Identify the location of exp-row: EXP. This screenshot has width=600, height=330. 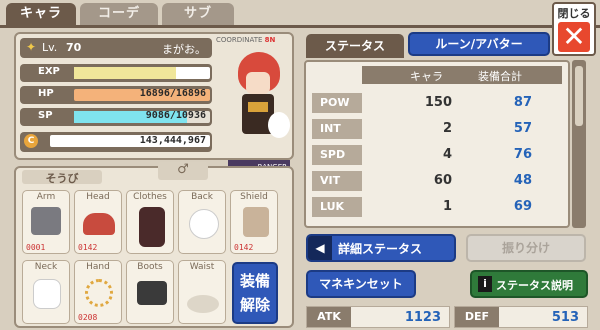
(116, 73).